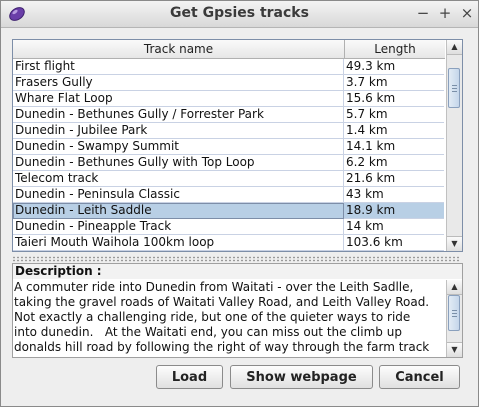 The width and height of the screenshot is (479, 407). I want to click on table-header: Track name Length, so click(229, 49).